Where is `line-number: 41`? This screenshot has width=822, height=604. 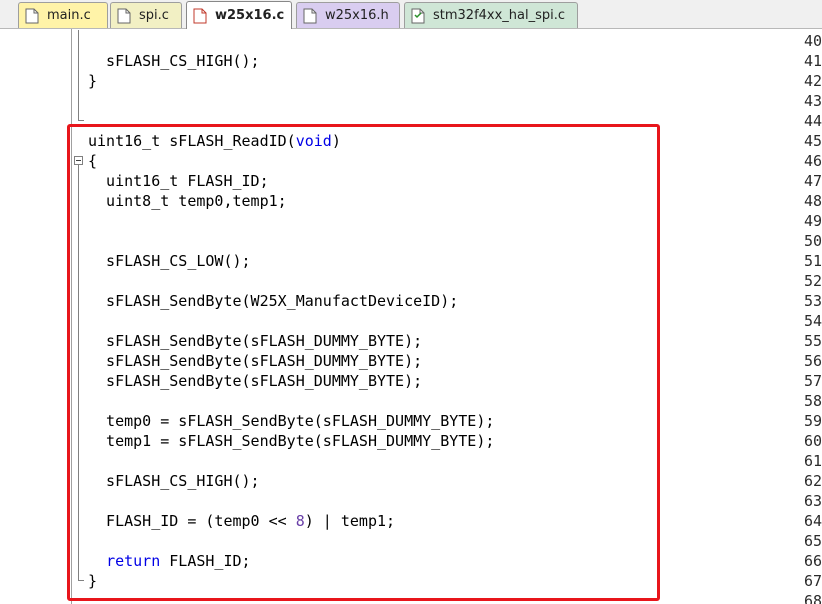 line-number: 41 is located at coordinates (812, 61).